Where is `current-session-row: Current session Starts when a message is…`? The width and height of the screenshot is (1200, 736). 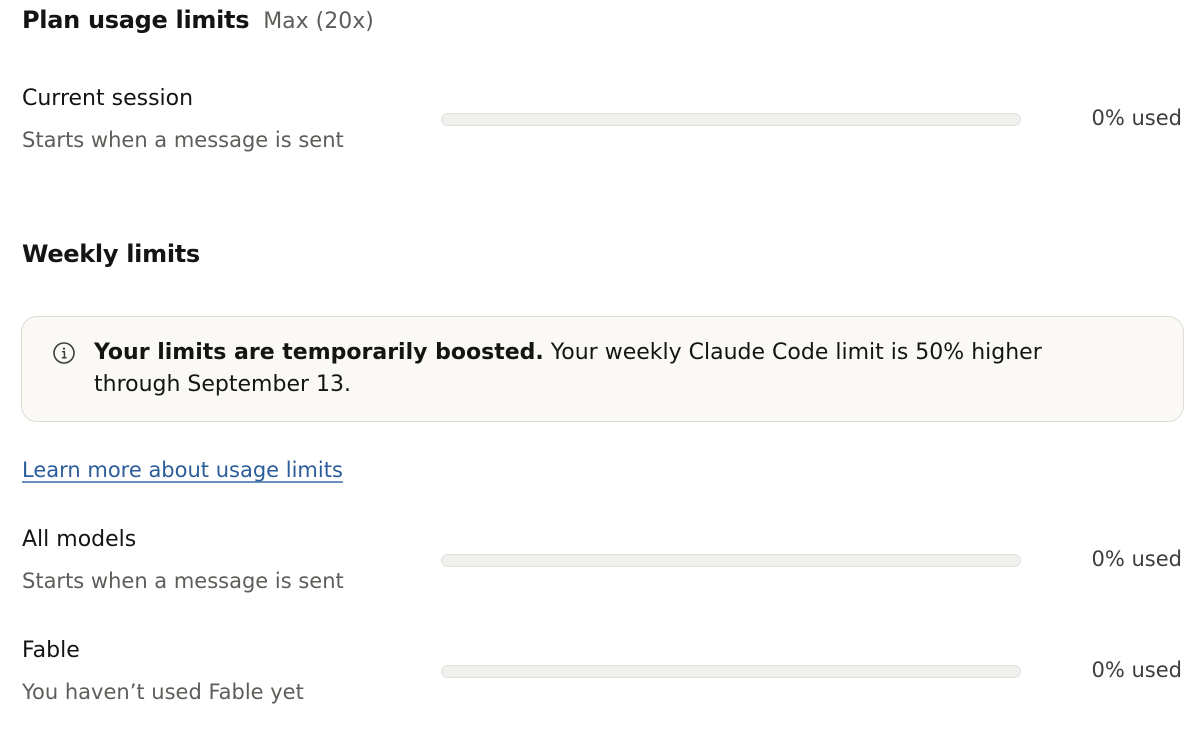 current-session-row: Current session Starts when a message is… is located at coordinates (600, 131).